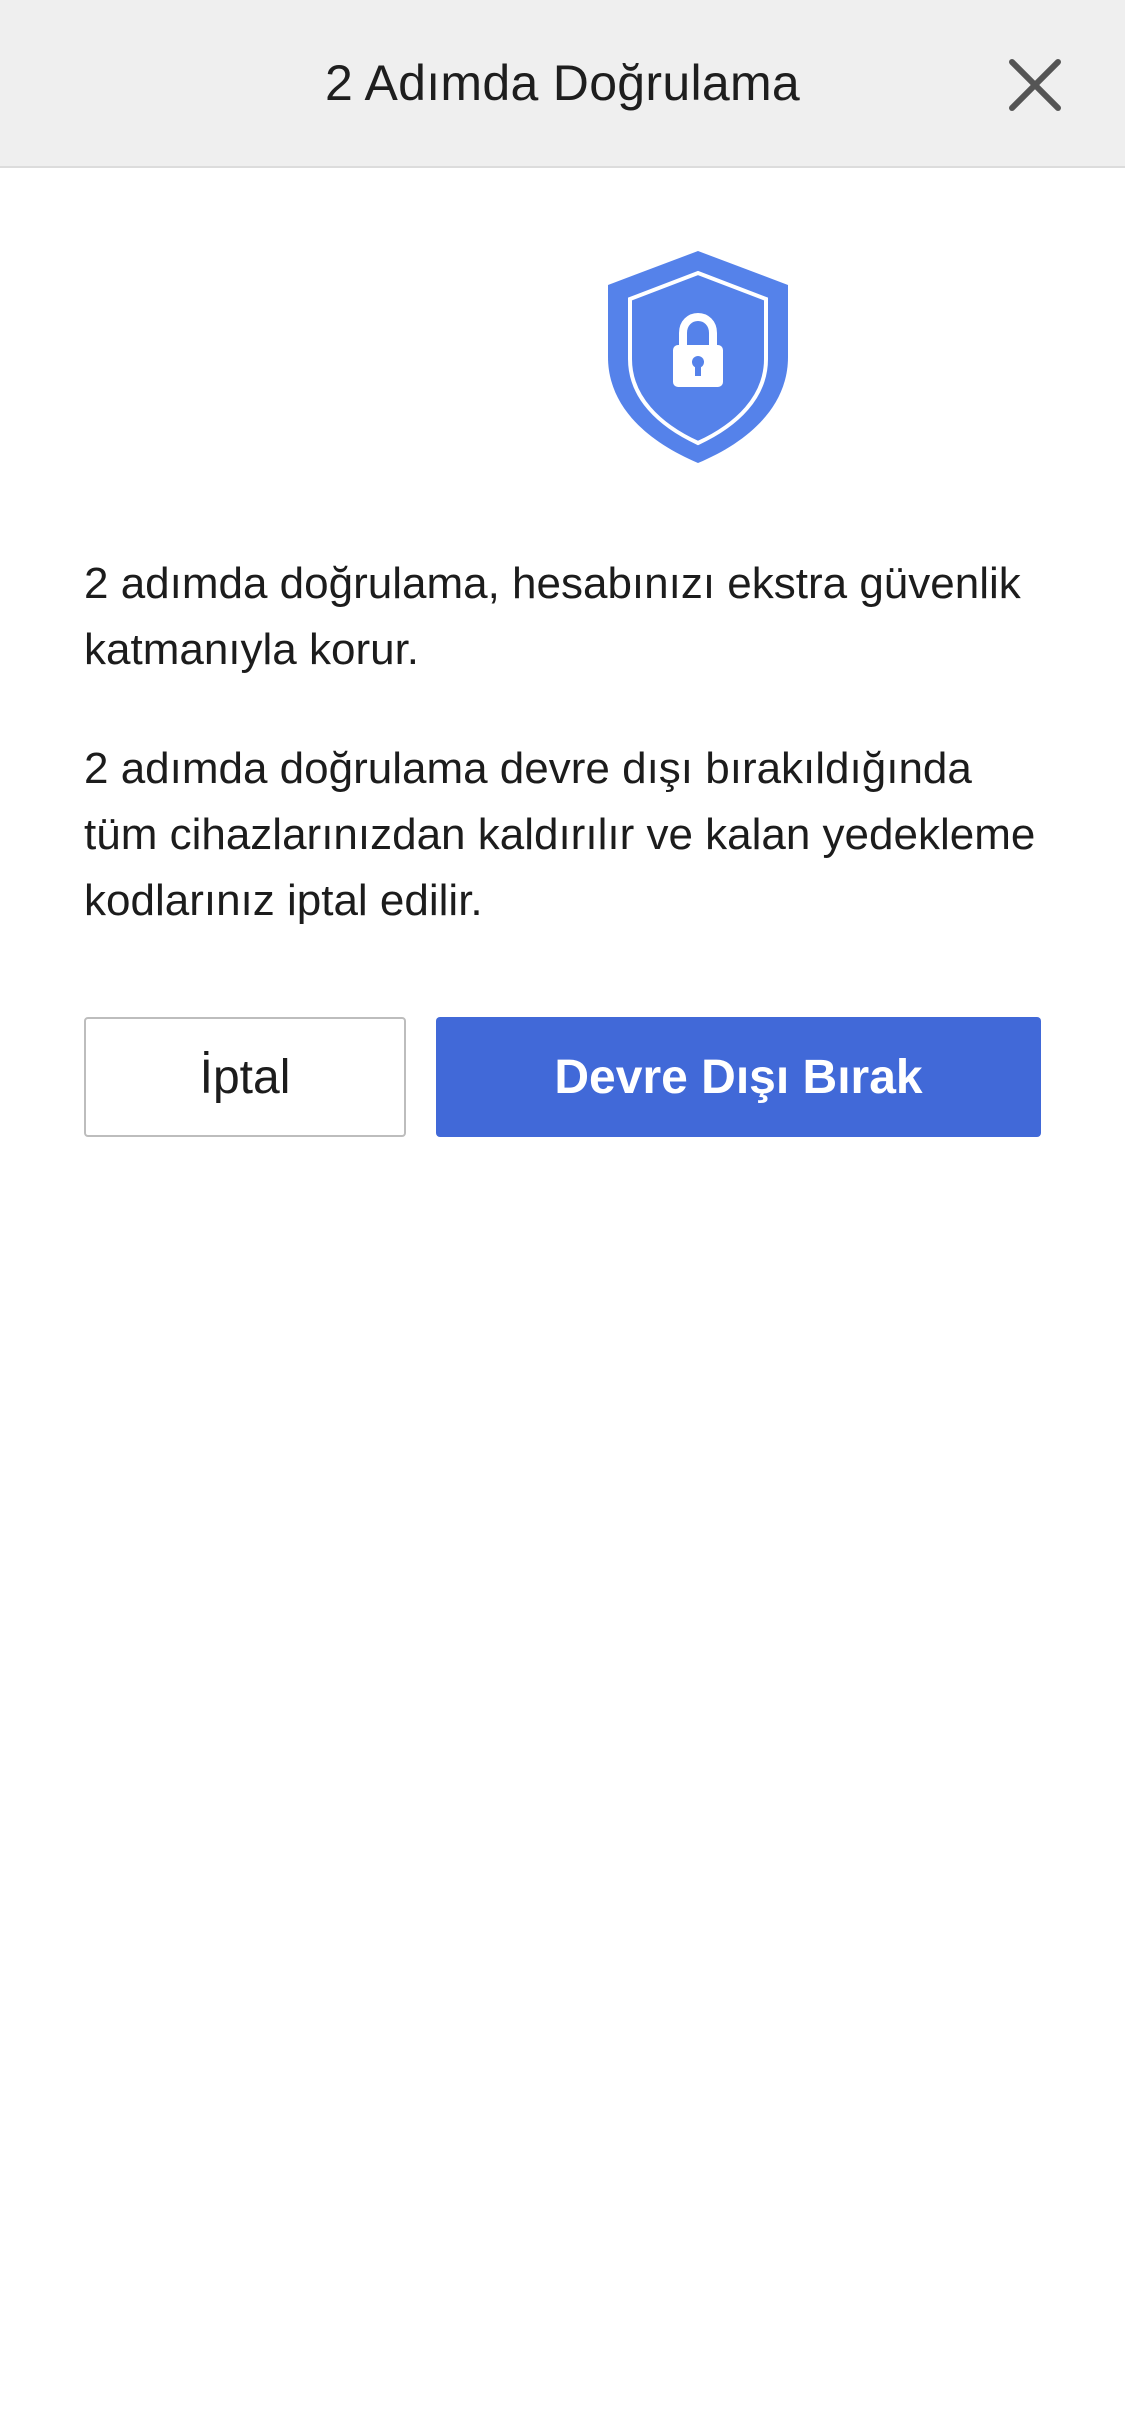  I want to click on close-icon, so click(1035, 85).